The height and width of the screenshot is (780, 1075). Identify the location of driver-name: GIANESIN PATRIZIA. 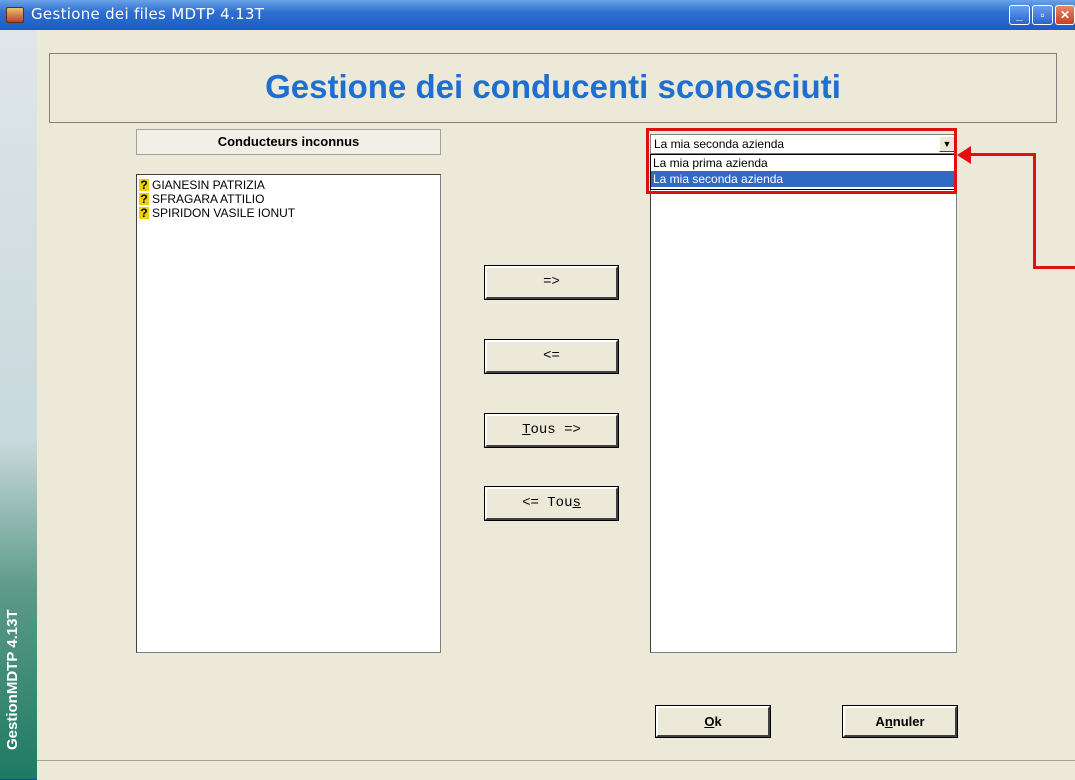
(208, 185).